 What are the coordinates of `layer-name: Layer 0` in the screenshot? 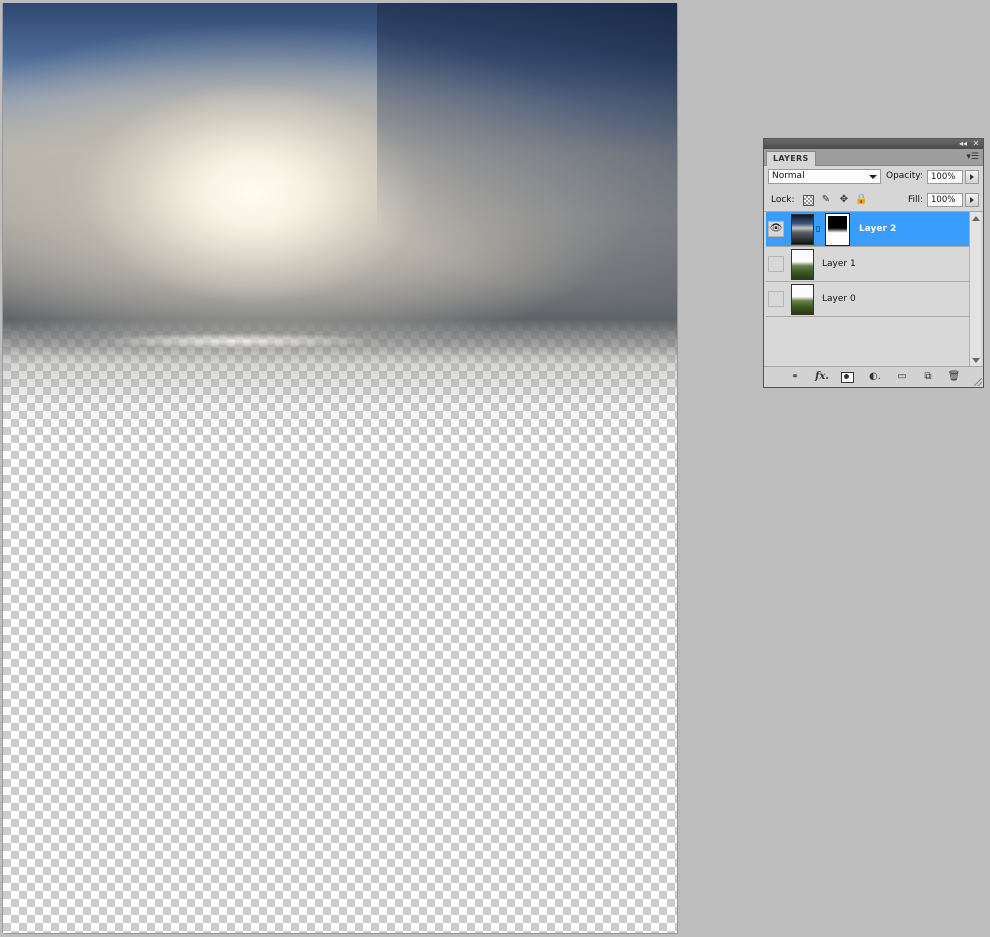 It's located at (839, 299).